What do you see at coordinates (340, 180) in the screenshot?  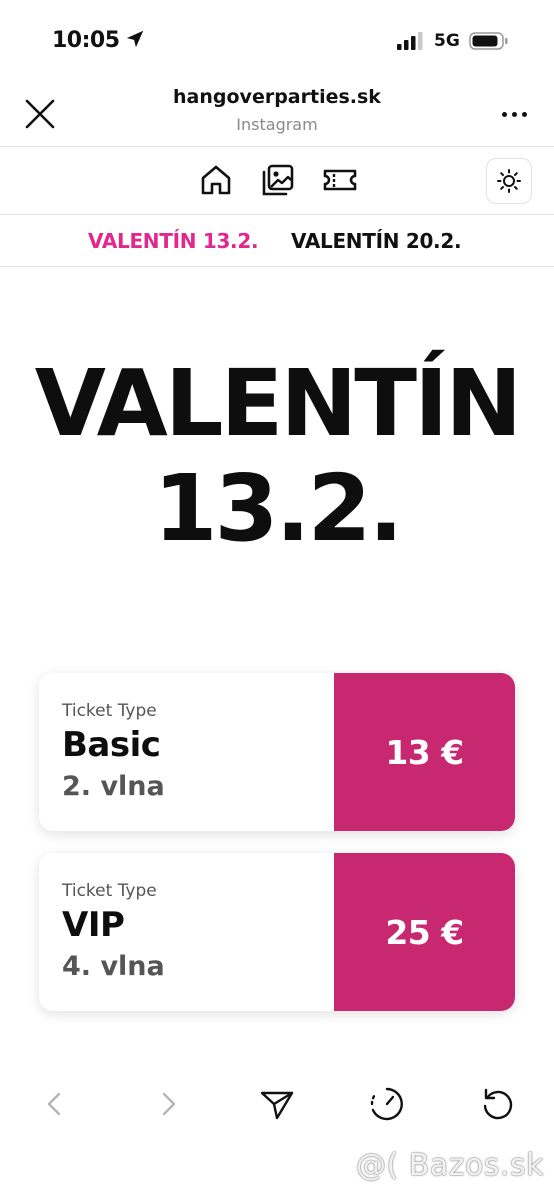 I see `ticket-icon` at bounding box center [340, 180].